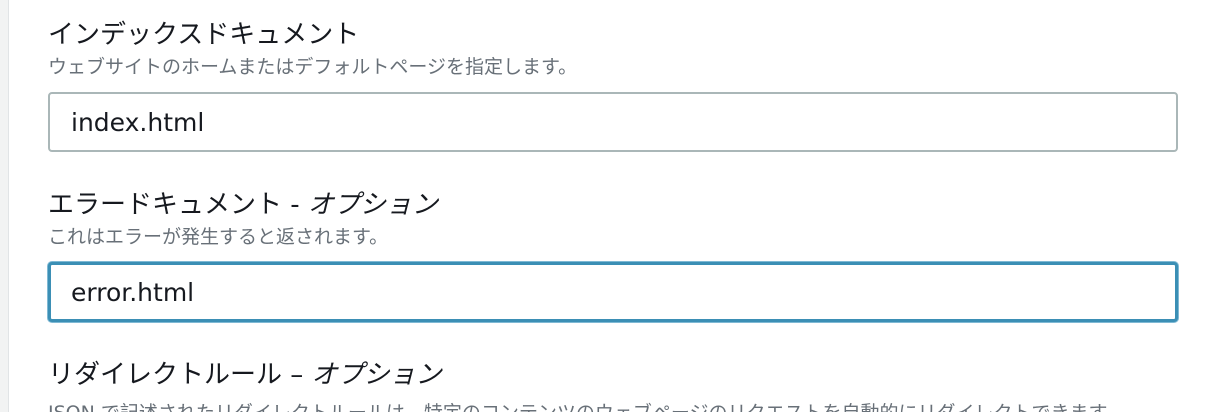 The width and height of the screenshot is (1220, 412). Describe the element at coordinates (204, 35) in the screenshot. I see `index-document-label-text: インデックスドキュメント` at that location.